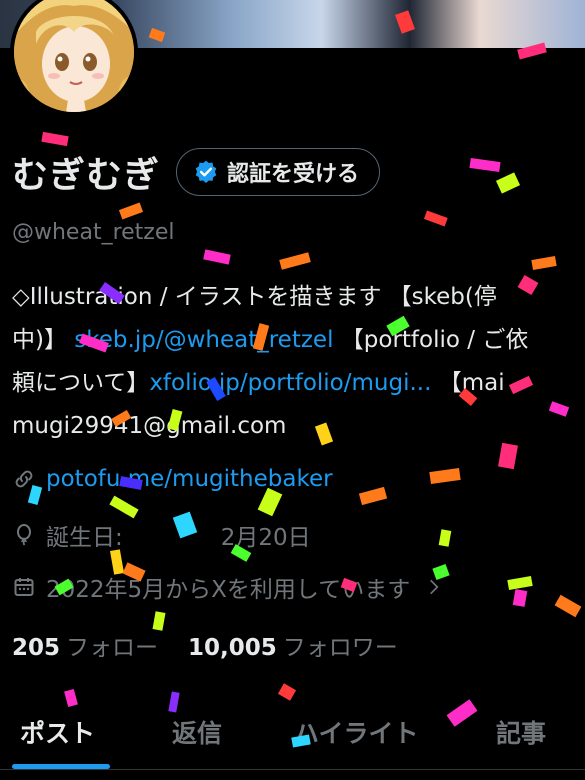  What do you see at coordinates (24, 479) in the screenshot?
I see `link-icon` at bounding box center [24, 479].